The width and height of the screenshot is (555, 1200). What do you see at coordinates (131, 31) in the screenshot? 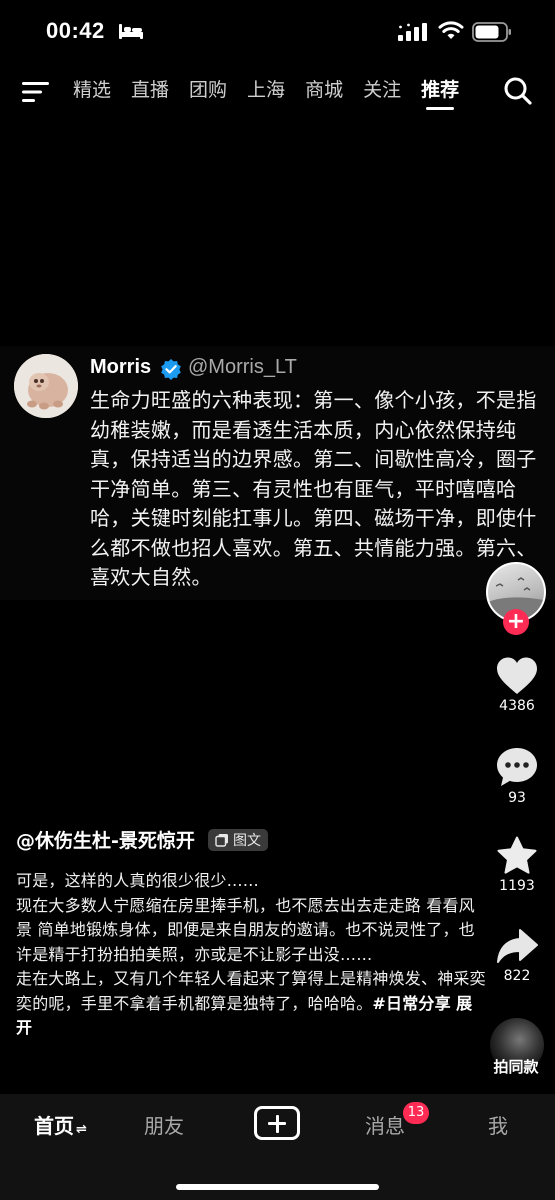
I see `bed-icon` at bounding box center [131, 31].